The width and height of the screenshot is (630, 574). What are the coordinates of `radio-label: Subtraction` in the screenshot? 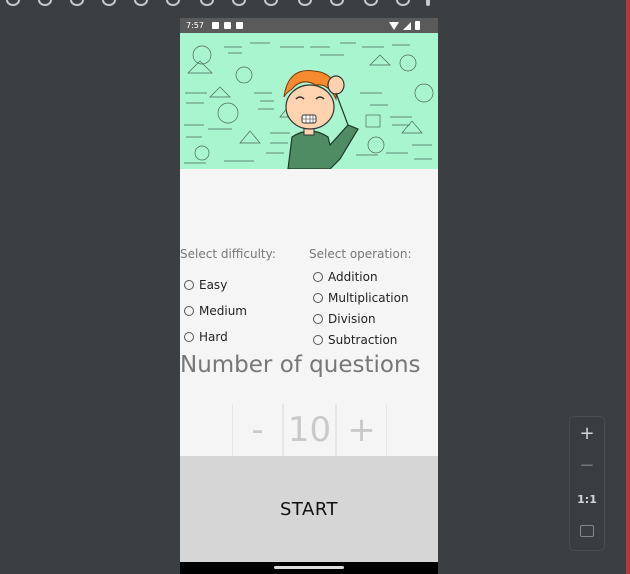 It's located at (363, 340).